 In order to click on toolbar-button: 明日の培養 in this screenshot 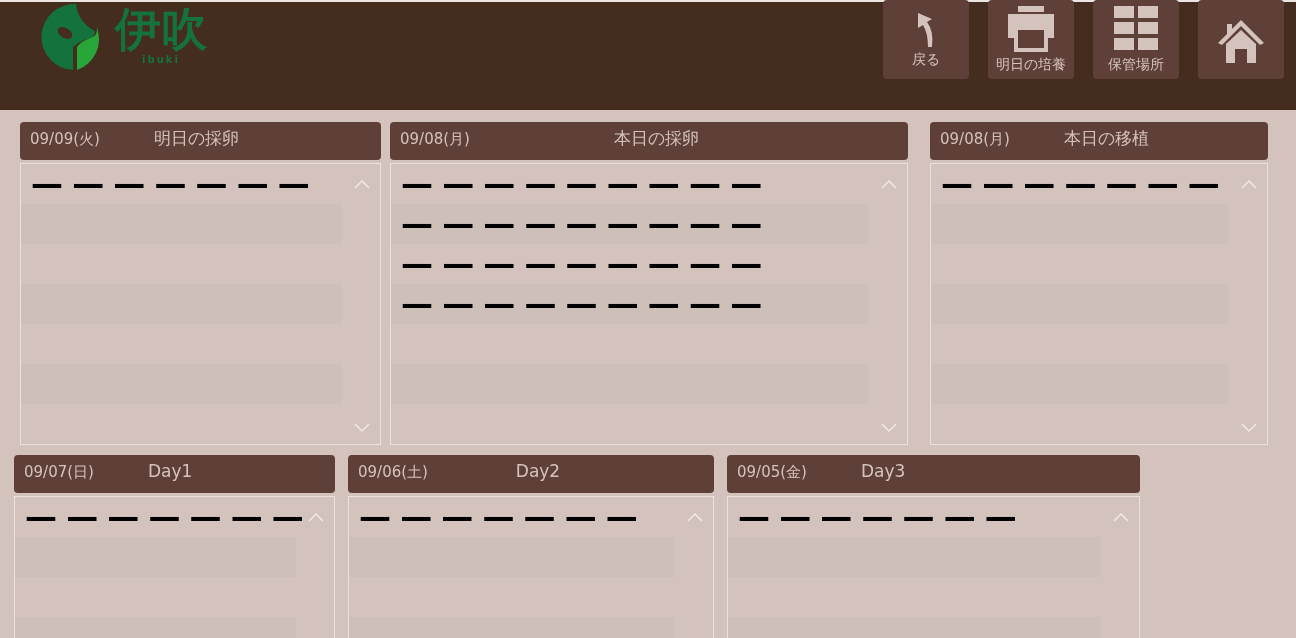, I will do `click(1031, 39)`.